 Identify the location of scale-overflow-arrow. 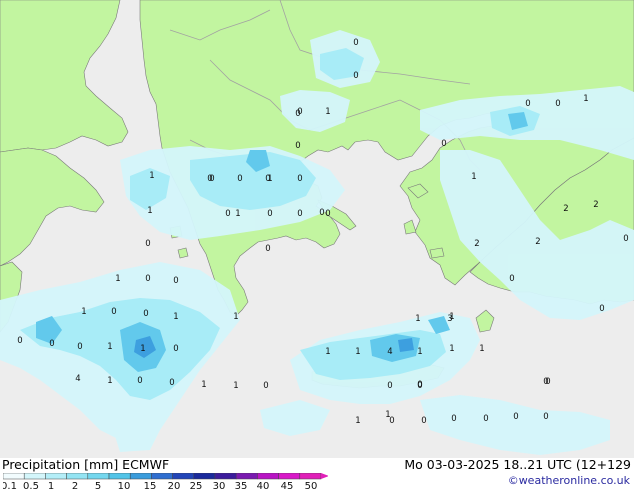
(324, 476).